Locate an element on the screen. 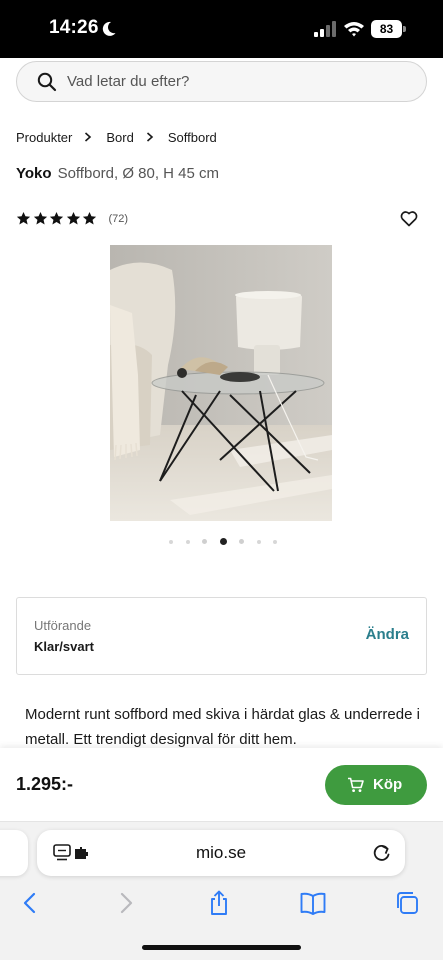 This screenshot has width=443, height=960. moon-icon is located at coordinates (109, 28).